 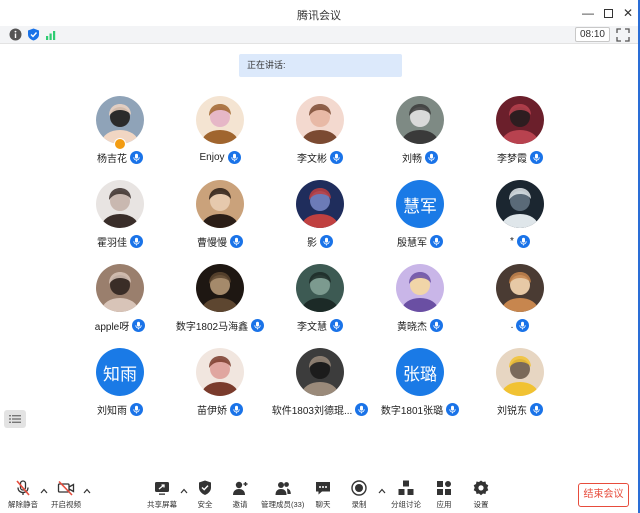 I want to click on members-icon, so click(x=283, y=488).